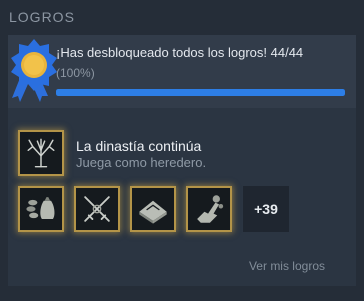 Image resolution: width=364 pixels, height=301 pixels. What do you see at coordinates (287, 266) in the screenshot?
I see `view-my-achievements-link: Ver mis logros` at bounding box center [287, 266].